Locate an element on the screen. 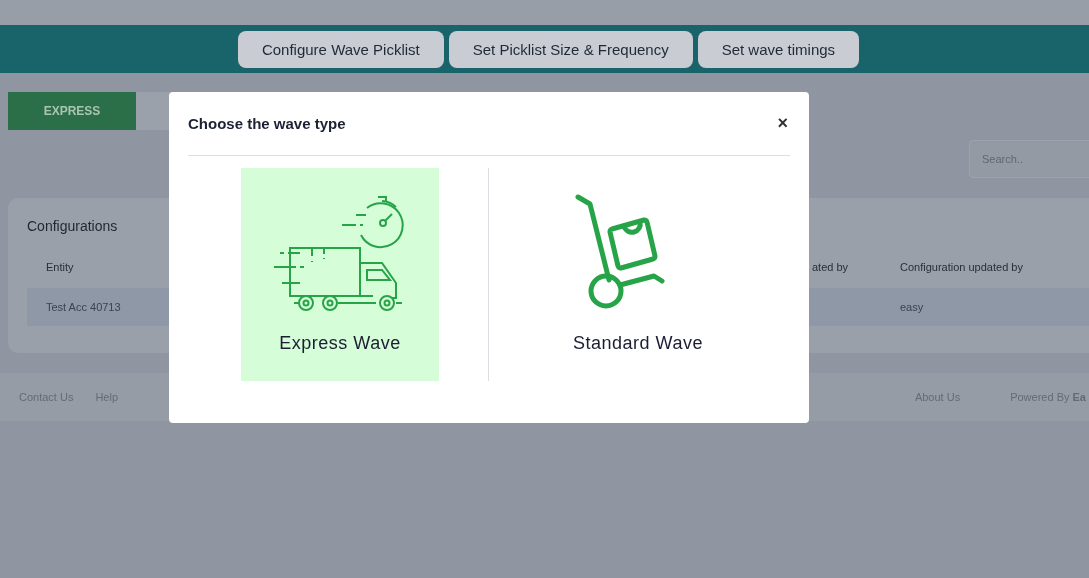 This screenshot has height=578, width=1089. column-header: Entity is located at coordinates (60, 267).